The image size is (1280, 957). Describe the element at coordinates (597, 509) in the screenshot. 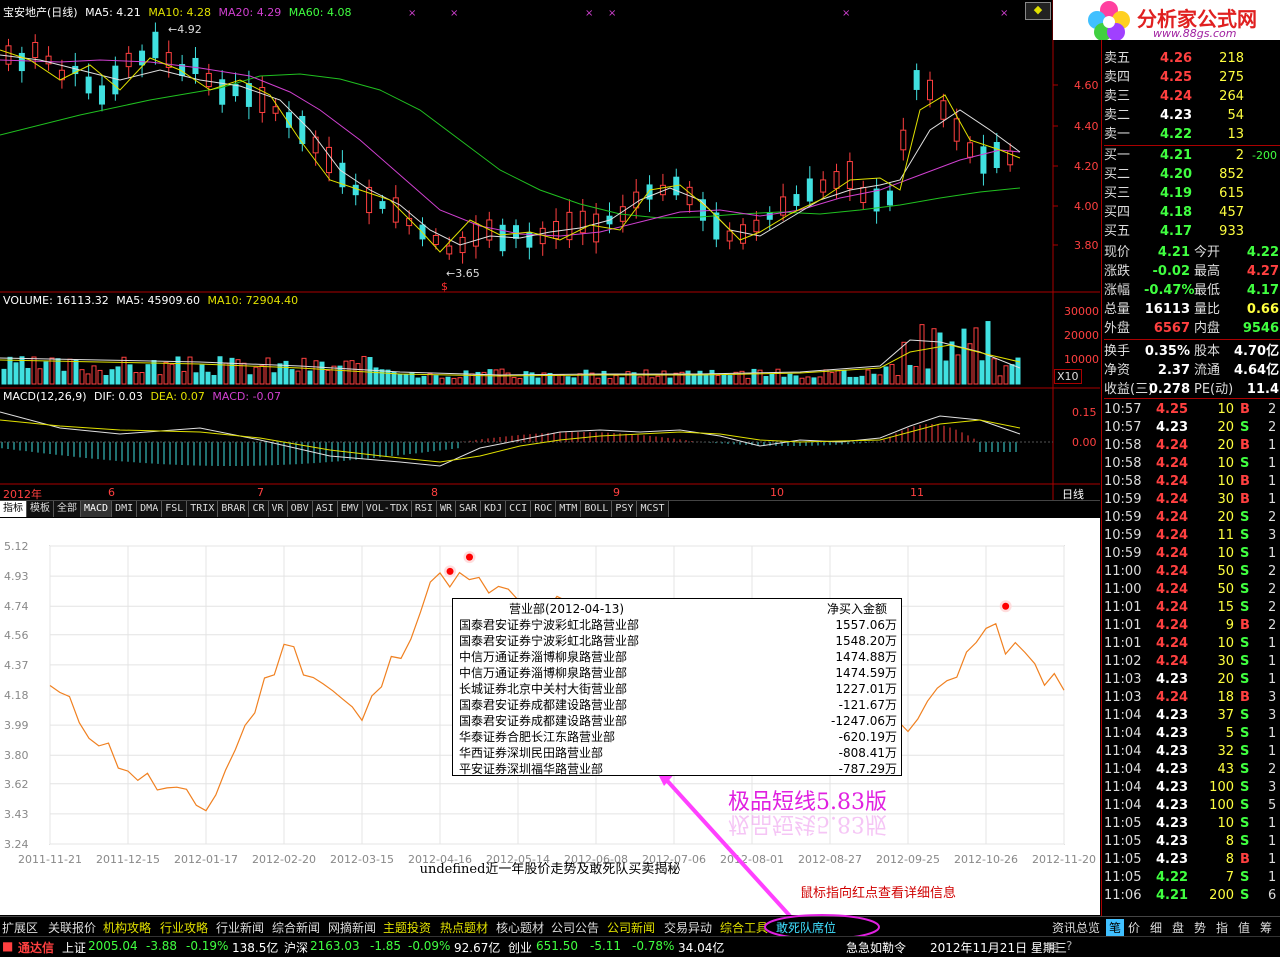

I see `indicator-tab-boll: BOLL` at that location.